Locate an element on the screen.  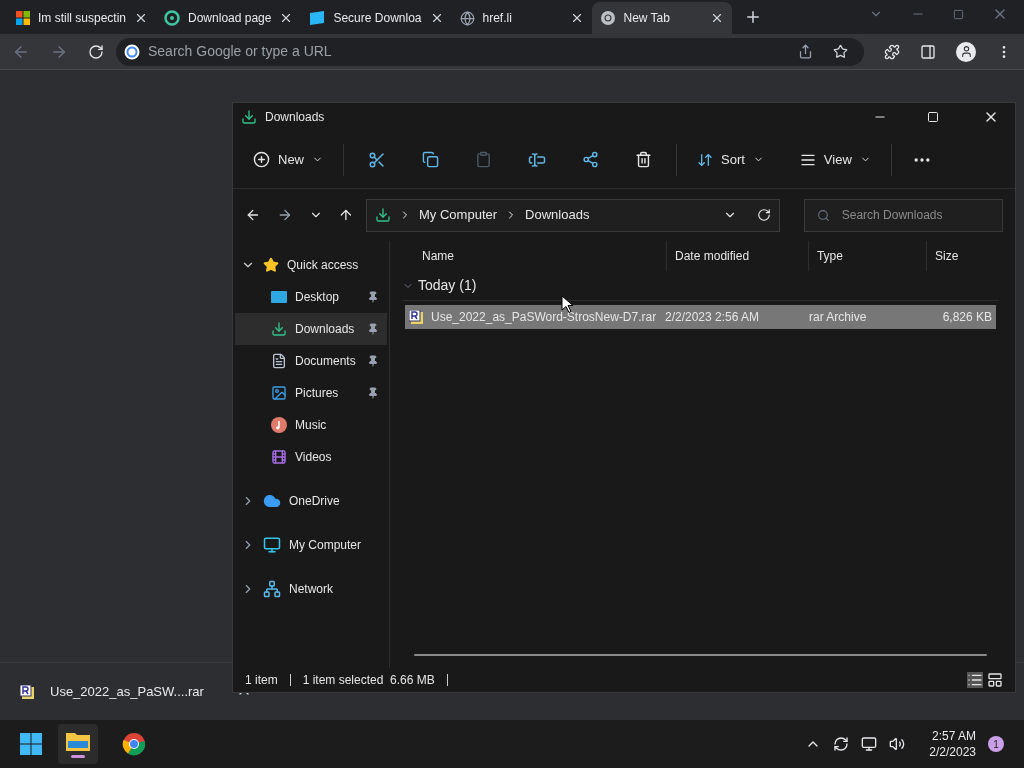
nav-item: Documents is located at coordinates (311, 361).